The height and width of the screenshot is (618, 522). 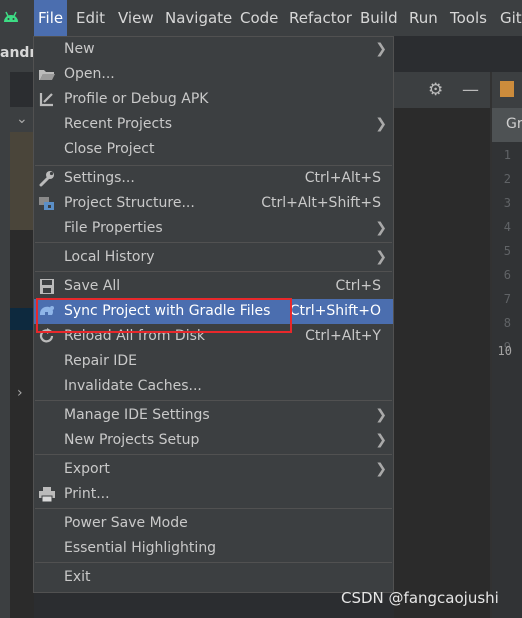 What do you see at coordinates (507, 275) in the screenshot?
I see `line-number: 6` at bounding box center [507, 275].